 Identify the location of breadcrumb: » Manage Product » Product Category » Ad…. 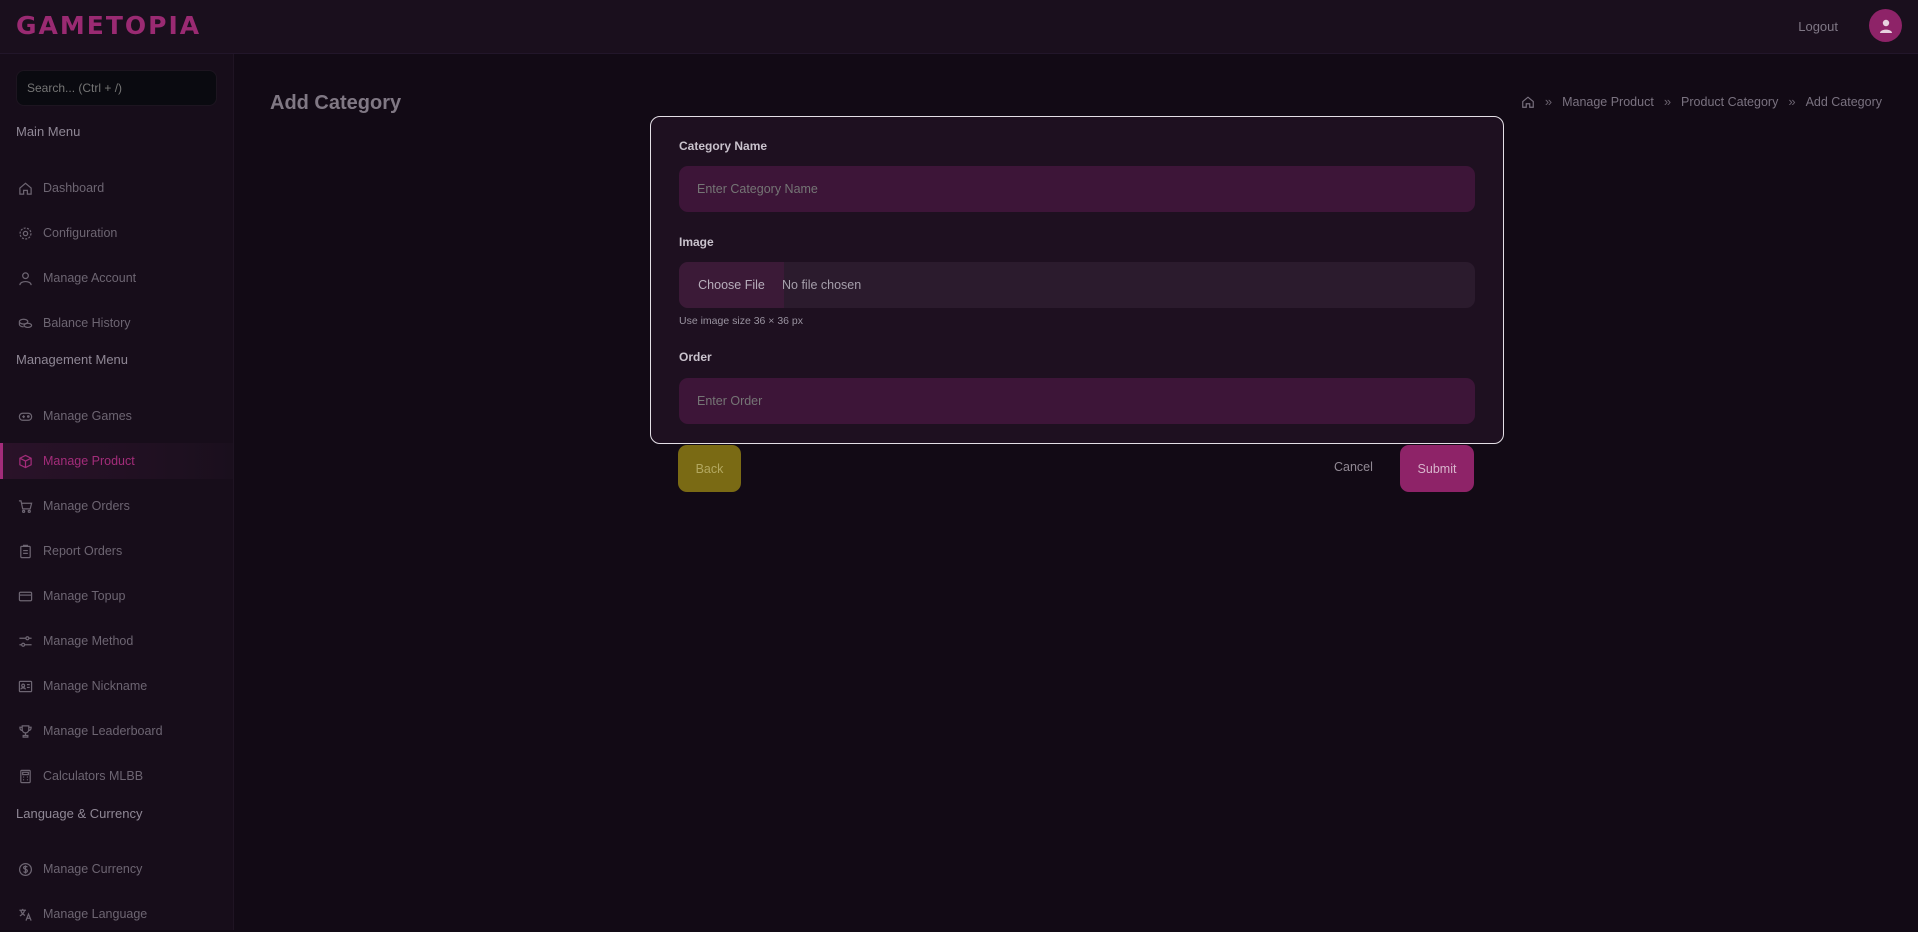
(1701, 101).